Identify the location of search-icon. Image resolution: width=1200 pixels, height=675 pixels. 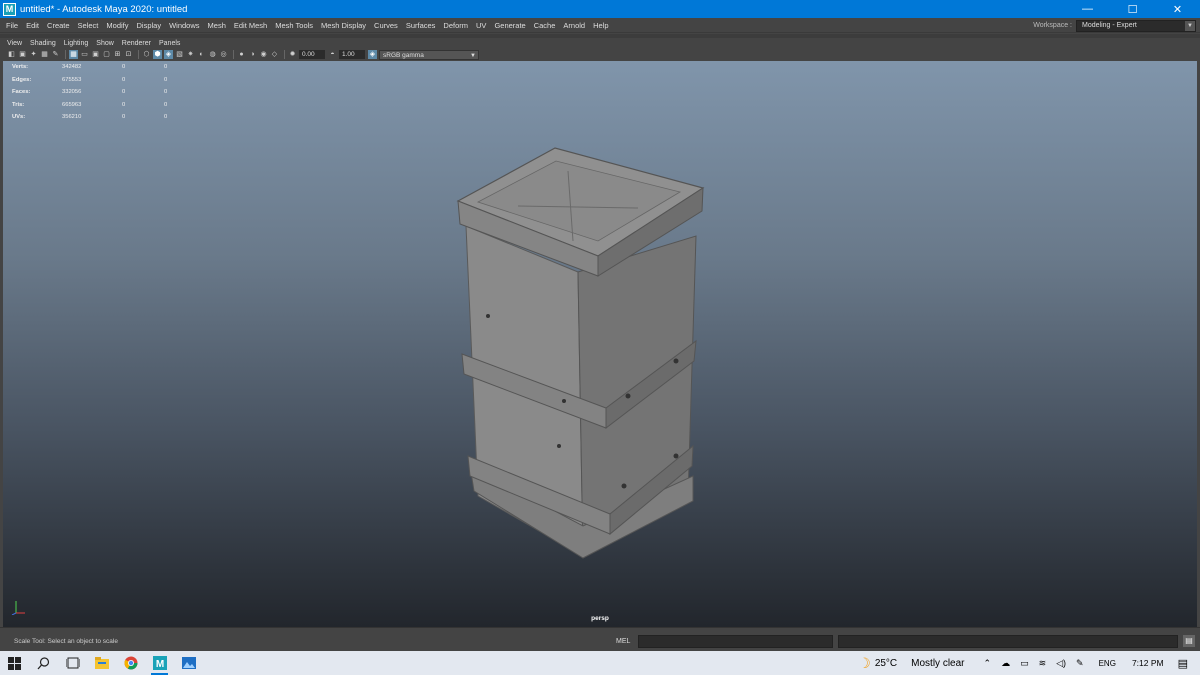
(43, 663).